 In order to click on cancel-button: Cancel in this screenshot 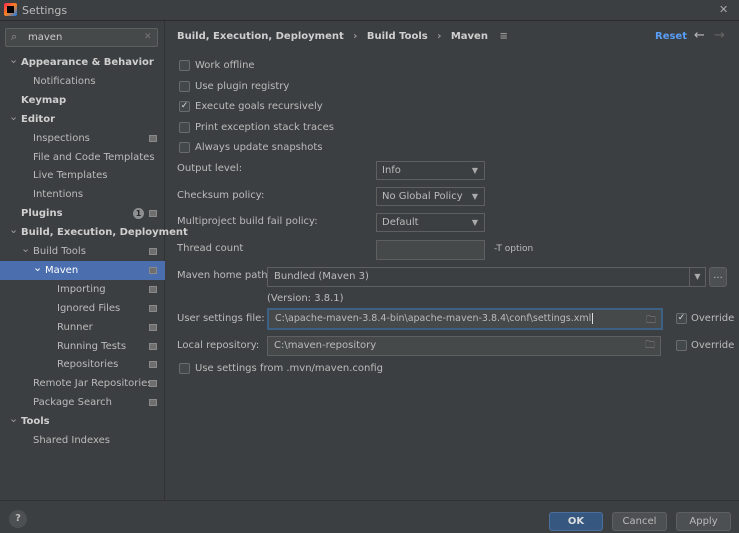, I will do `click(639, 521)`.